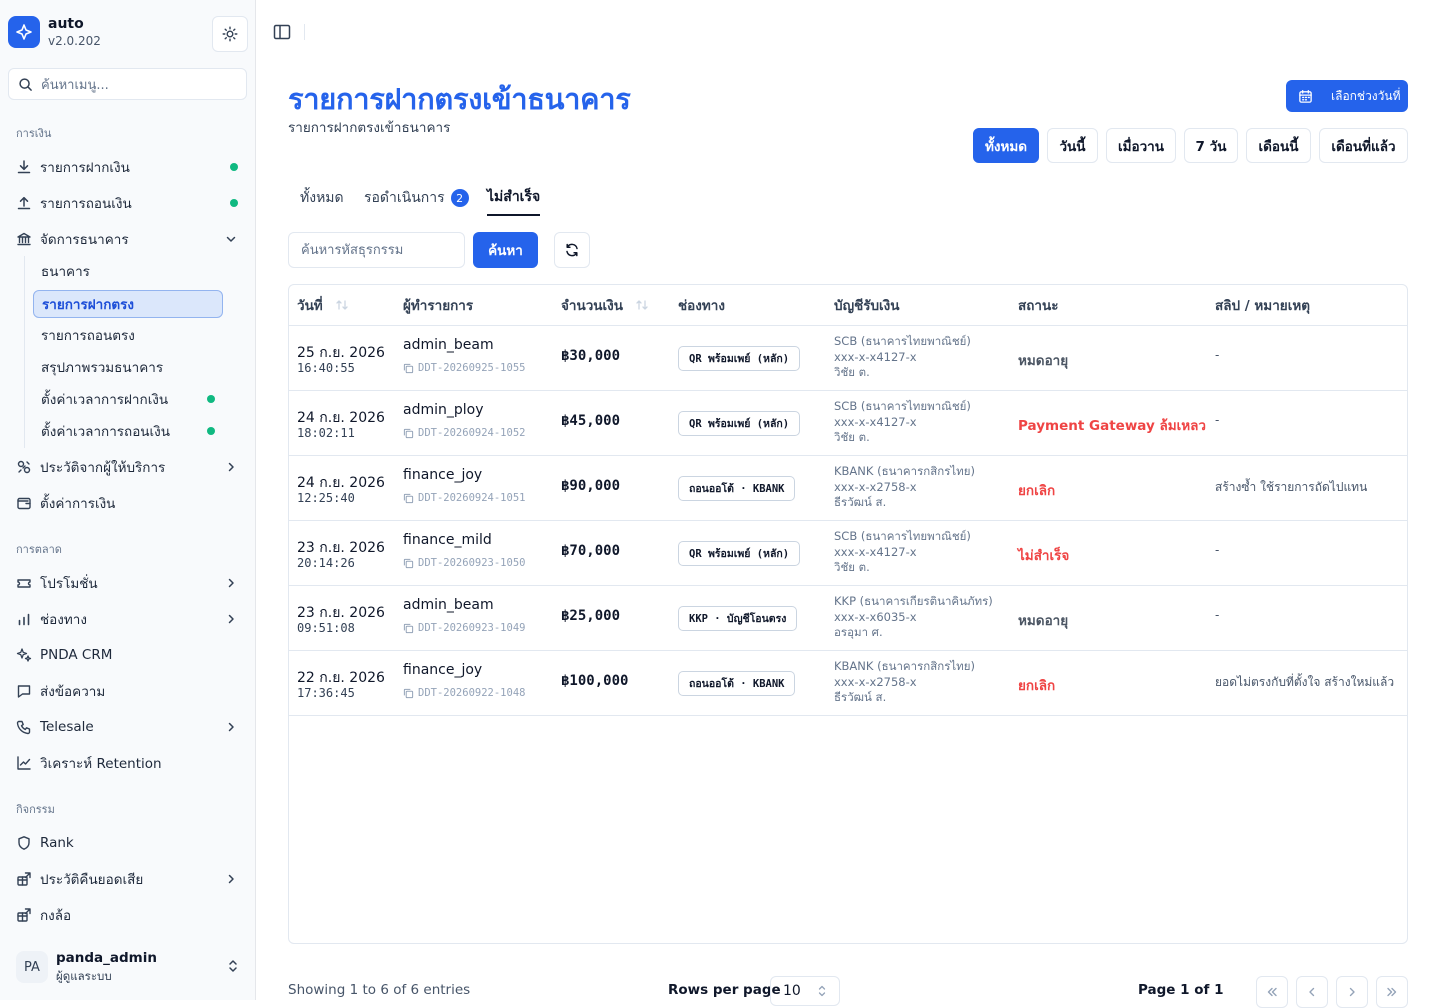  What do you see at coordinates (128, 619) in the screenshot?
I see `sidebar-item-channel: ช่องทาง` at bounding box center [128, 619].